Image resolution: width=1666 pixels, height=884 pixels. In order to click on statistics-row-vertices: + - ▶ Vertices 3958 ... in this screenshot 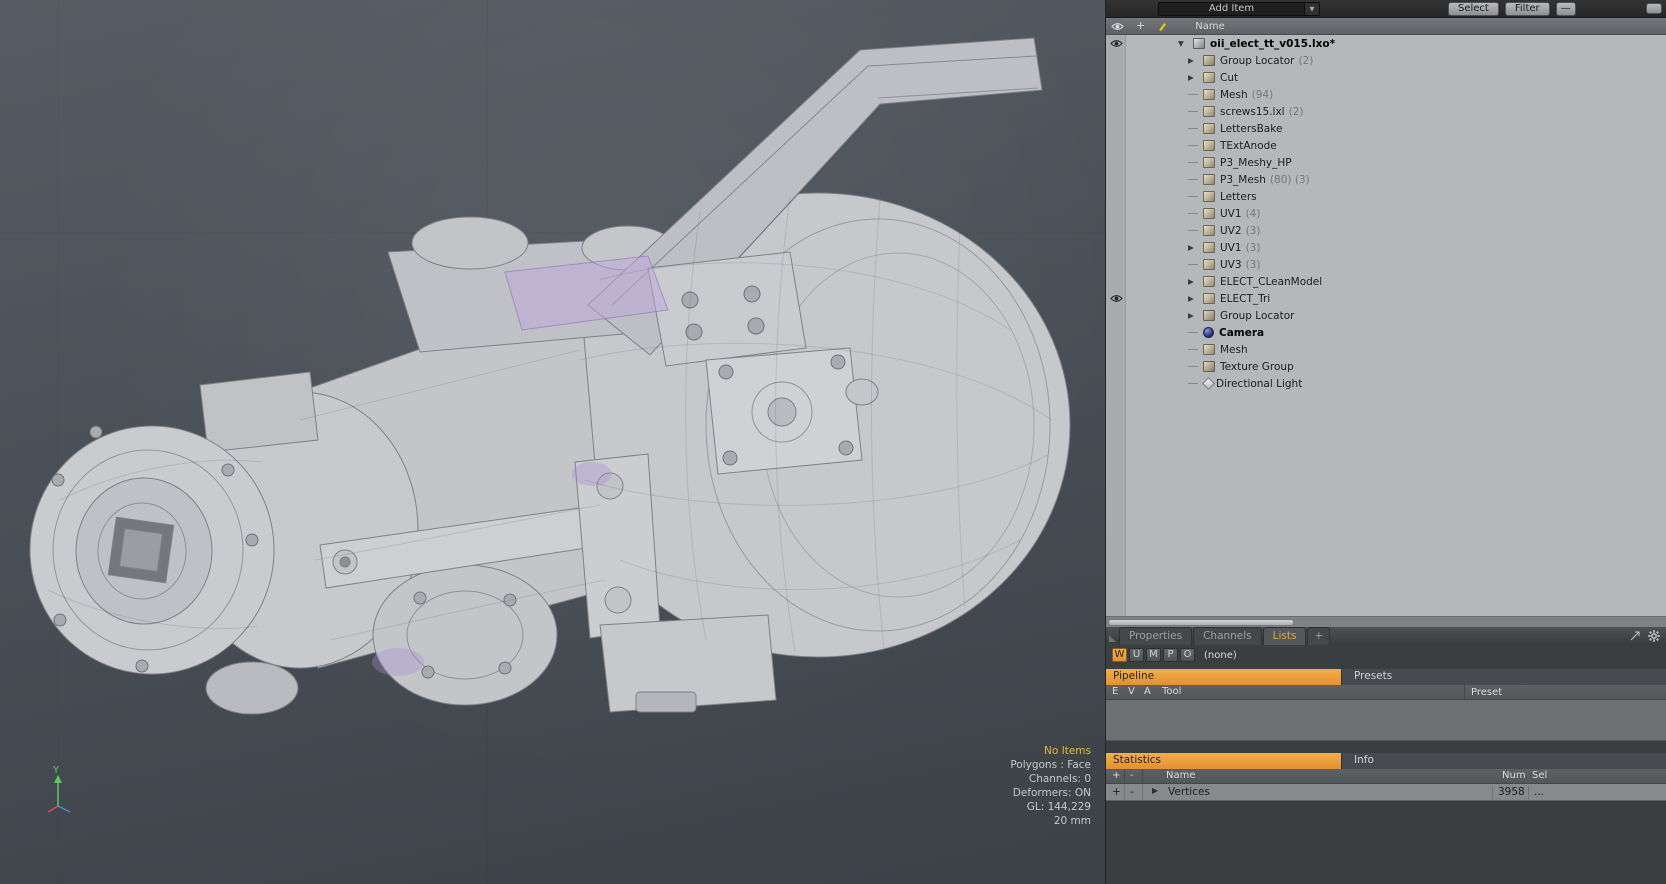, I will do `click(1386, 792)`.